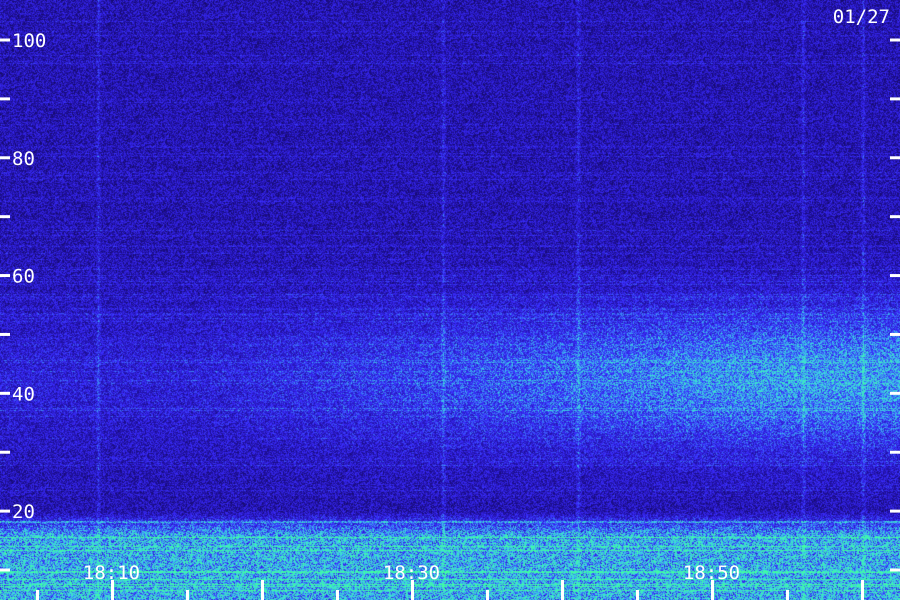 This screenshot has height=600, width=900. I want to click on y-tick-label: 20, so click(23, 512).